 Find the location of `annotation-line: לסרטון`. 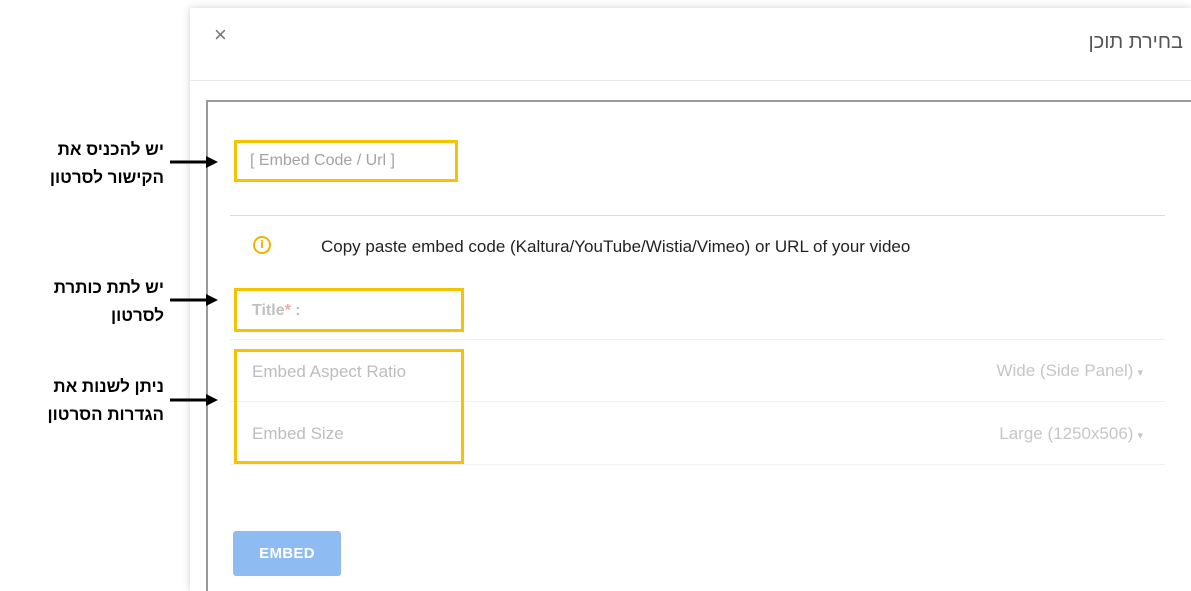

annotation-line: לסרטון is located at coordinates (137, 315).